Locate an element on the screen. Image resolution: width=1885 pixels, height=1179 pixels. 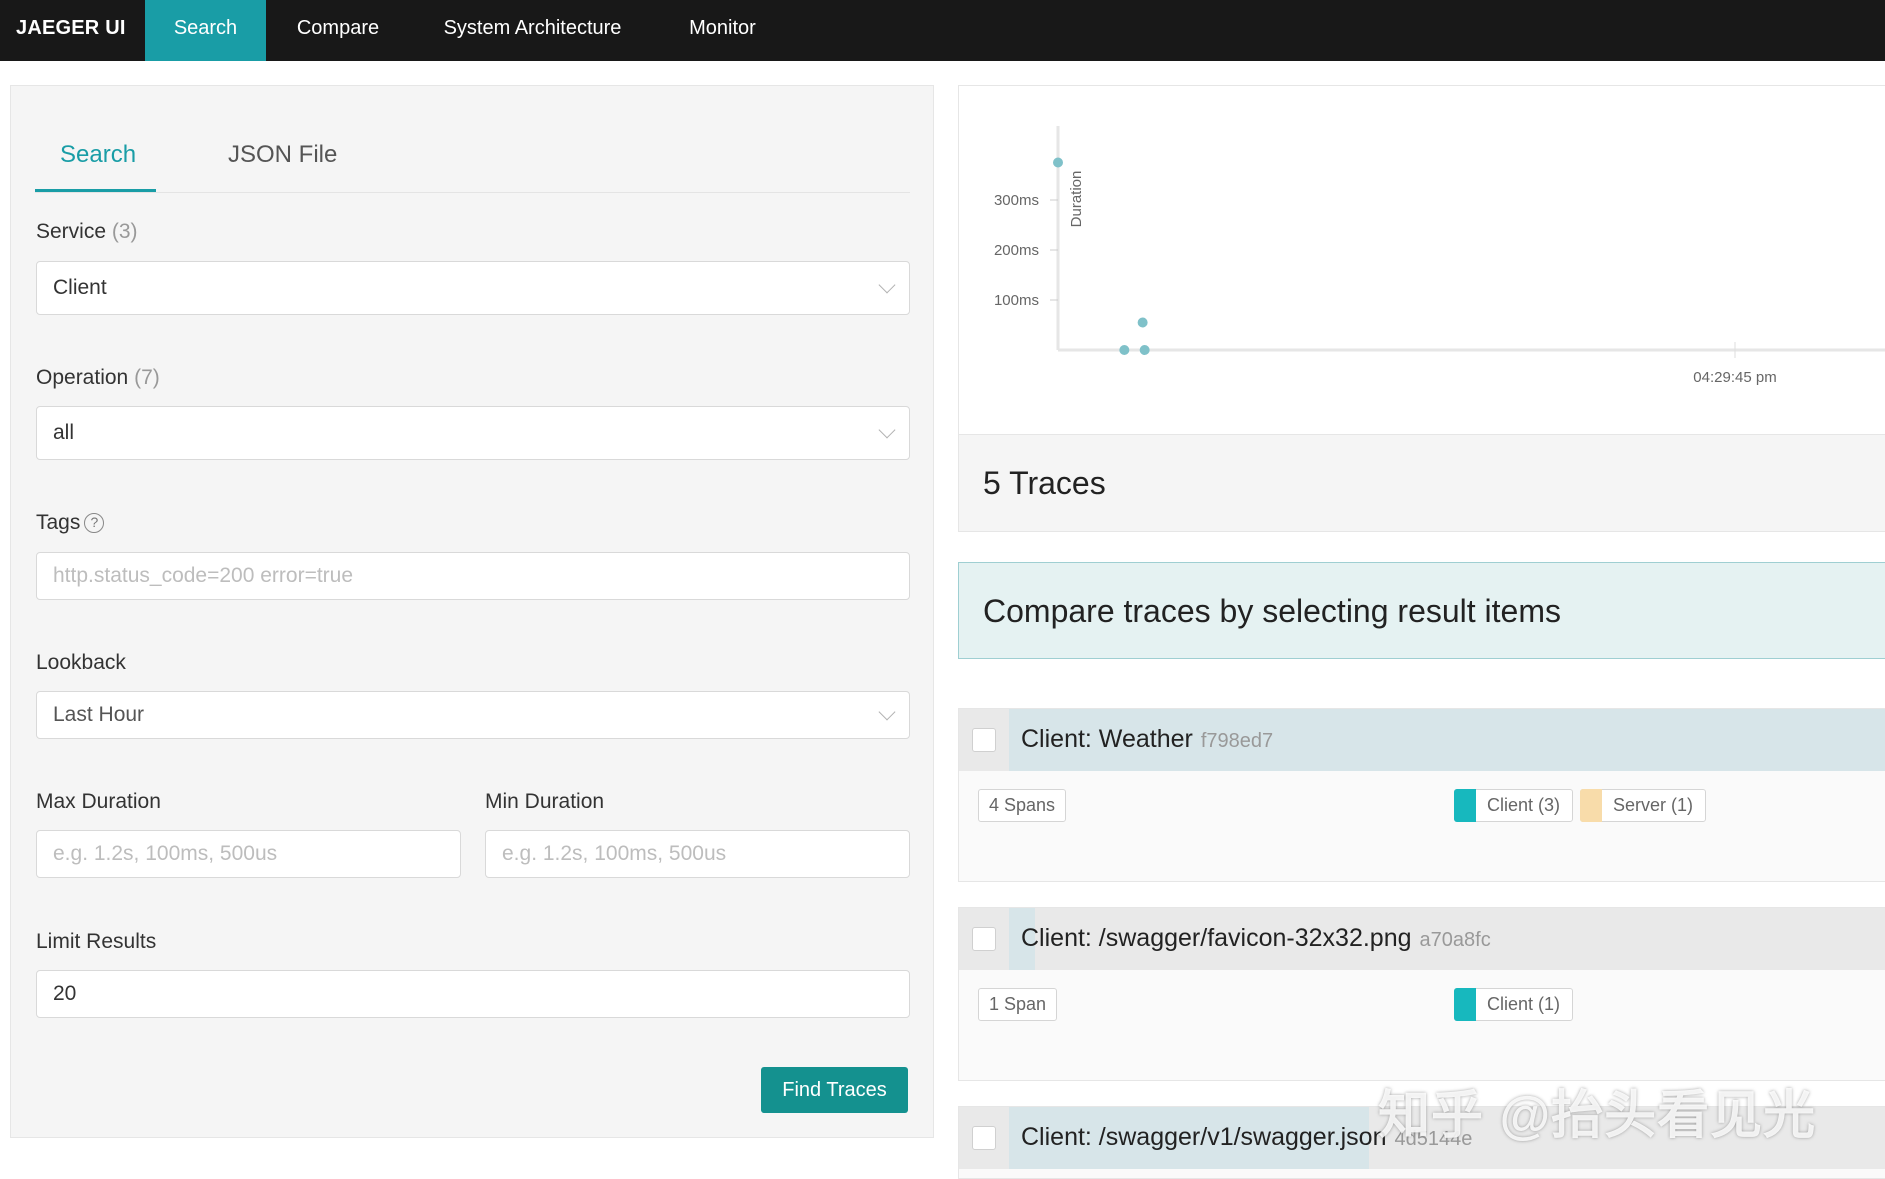
trace-header: Client: Weather f798ed7 is located at coordinates (1422, 740).